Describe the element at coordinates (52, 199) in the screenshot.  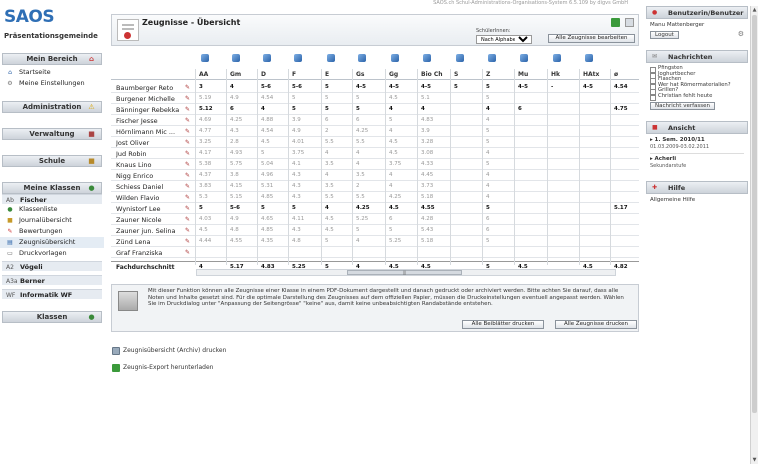
I see `klasse-fischer: Ab Fischer` at that location.